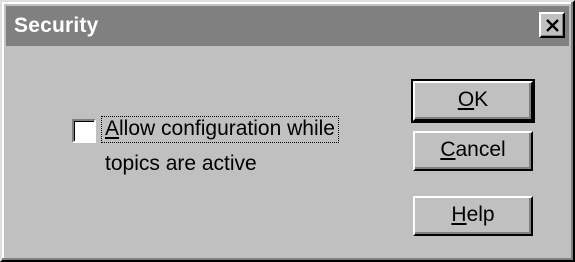 The height and width of the screenshot is (262, 575). I want to click on checkbox-label-line1-rest: llow configuration while, so click(227, 128).